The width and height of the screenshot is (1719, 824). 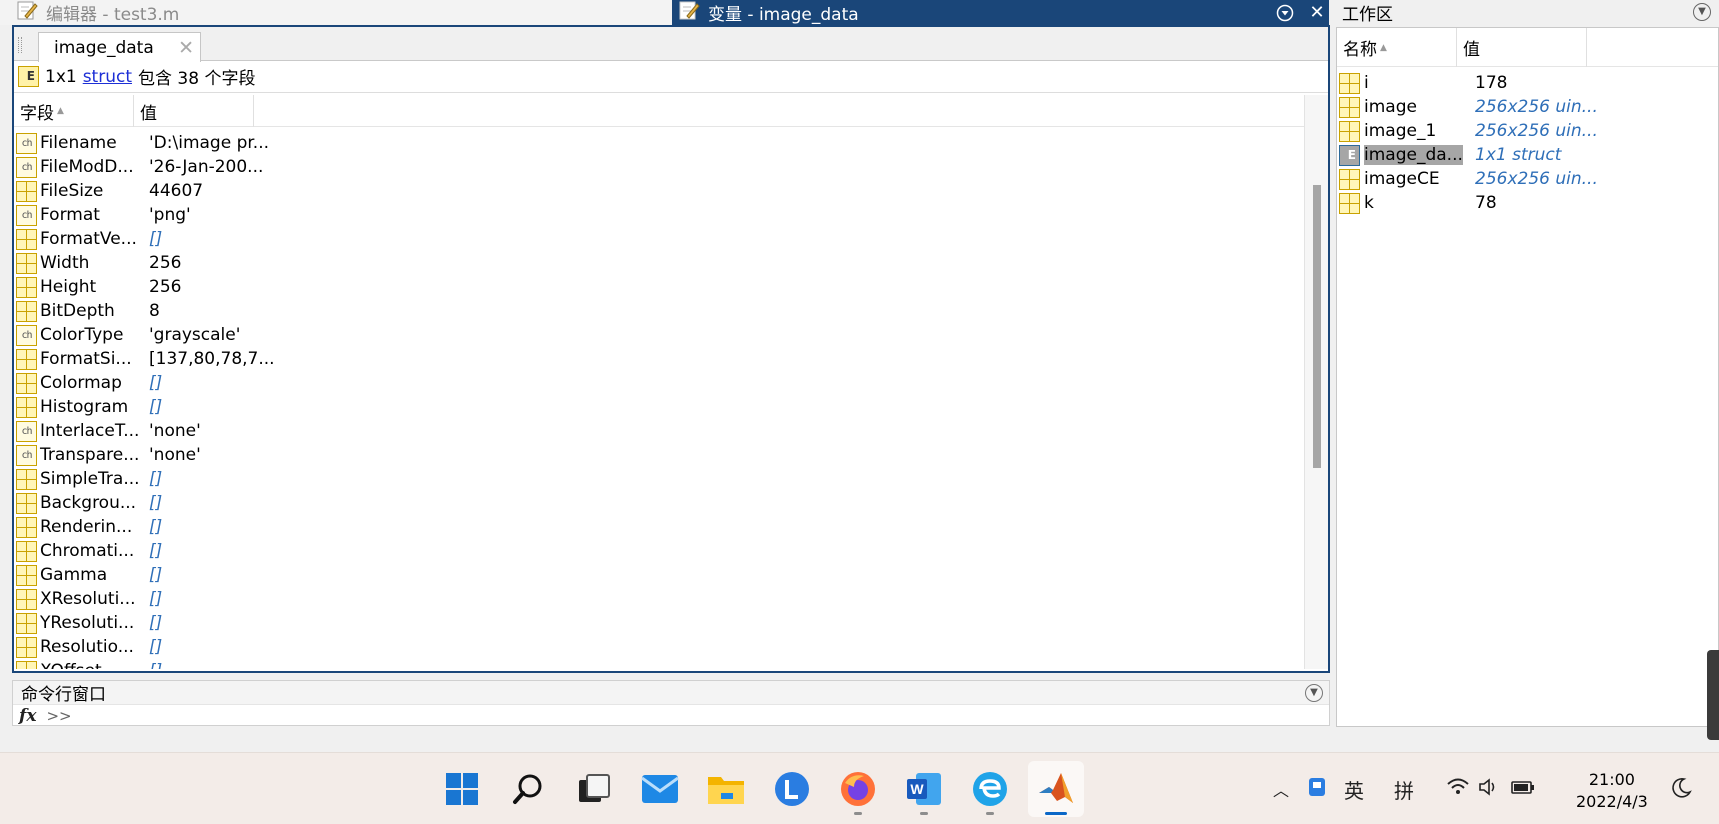 What do you see at coordinates (1612, 791) in the screenshot?
I see `system-clock: 21:00 2022/4/3` at bounding box center [1612, 791].